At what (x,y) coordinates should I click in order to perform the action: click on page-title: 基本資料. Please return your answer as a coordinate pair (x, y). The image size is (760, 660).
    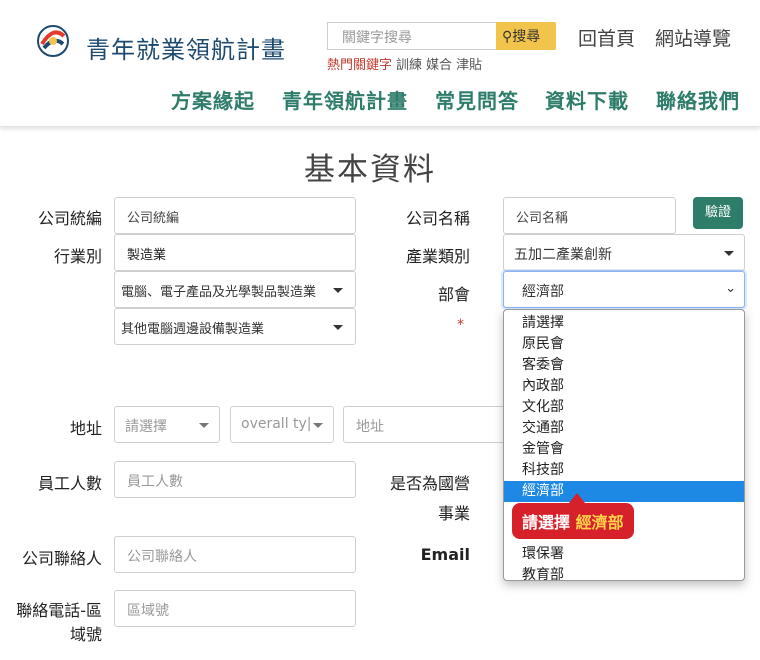
    Looking at the image, I should click on (370, 170).